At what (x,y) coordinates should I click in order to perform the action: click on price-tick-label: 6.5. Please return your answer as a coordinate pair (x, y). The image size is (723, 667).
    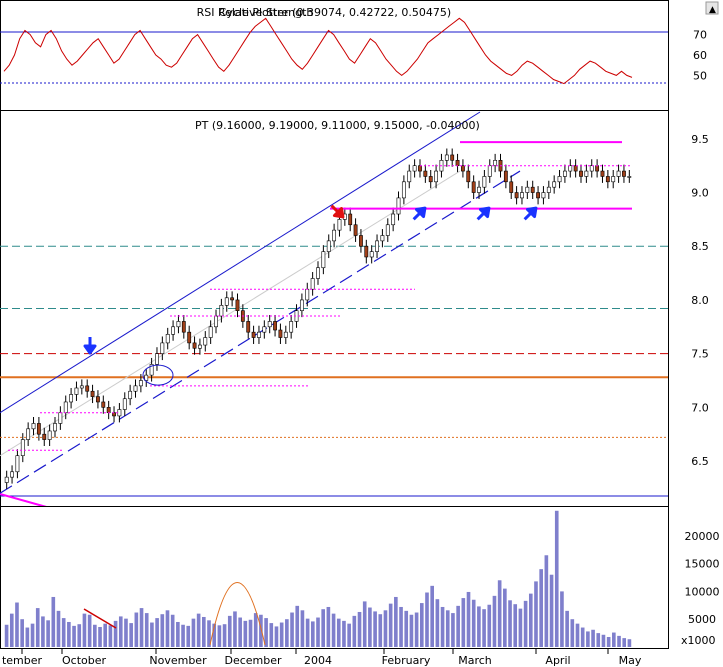
    Looking at the image, I should click on (700, 461).